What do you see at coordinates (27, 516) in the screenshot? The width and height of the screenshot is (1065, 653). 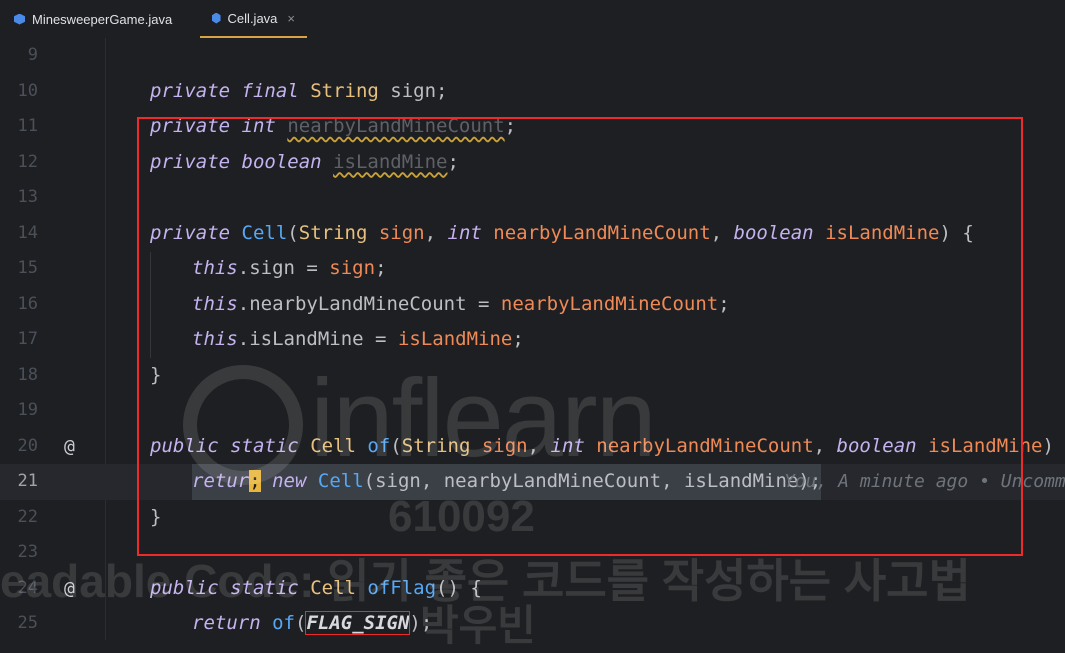 I see `line-number: 22` at bounding box center [27, 516].